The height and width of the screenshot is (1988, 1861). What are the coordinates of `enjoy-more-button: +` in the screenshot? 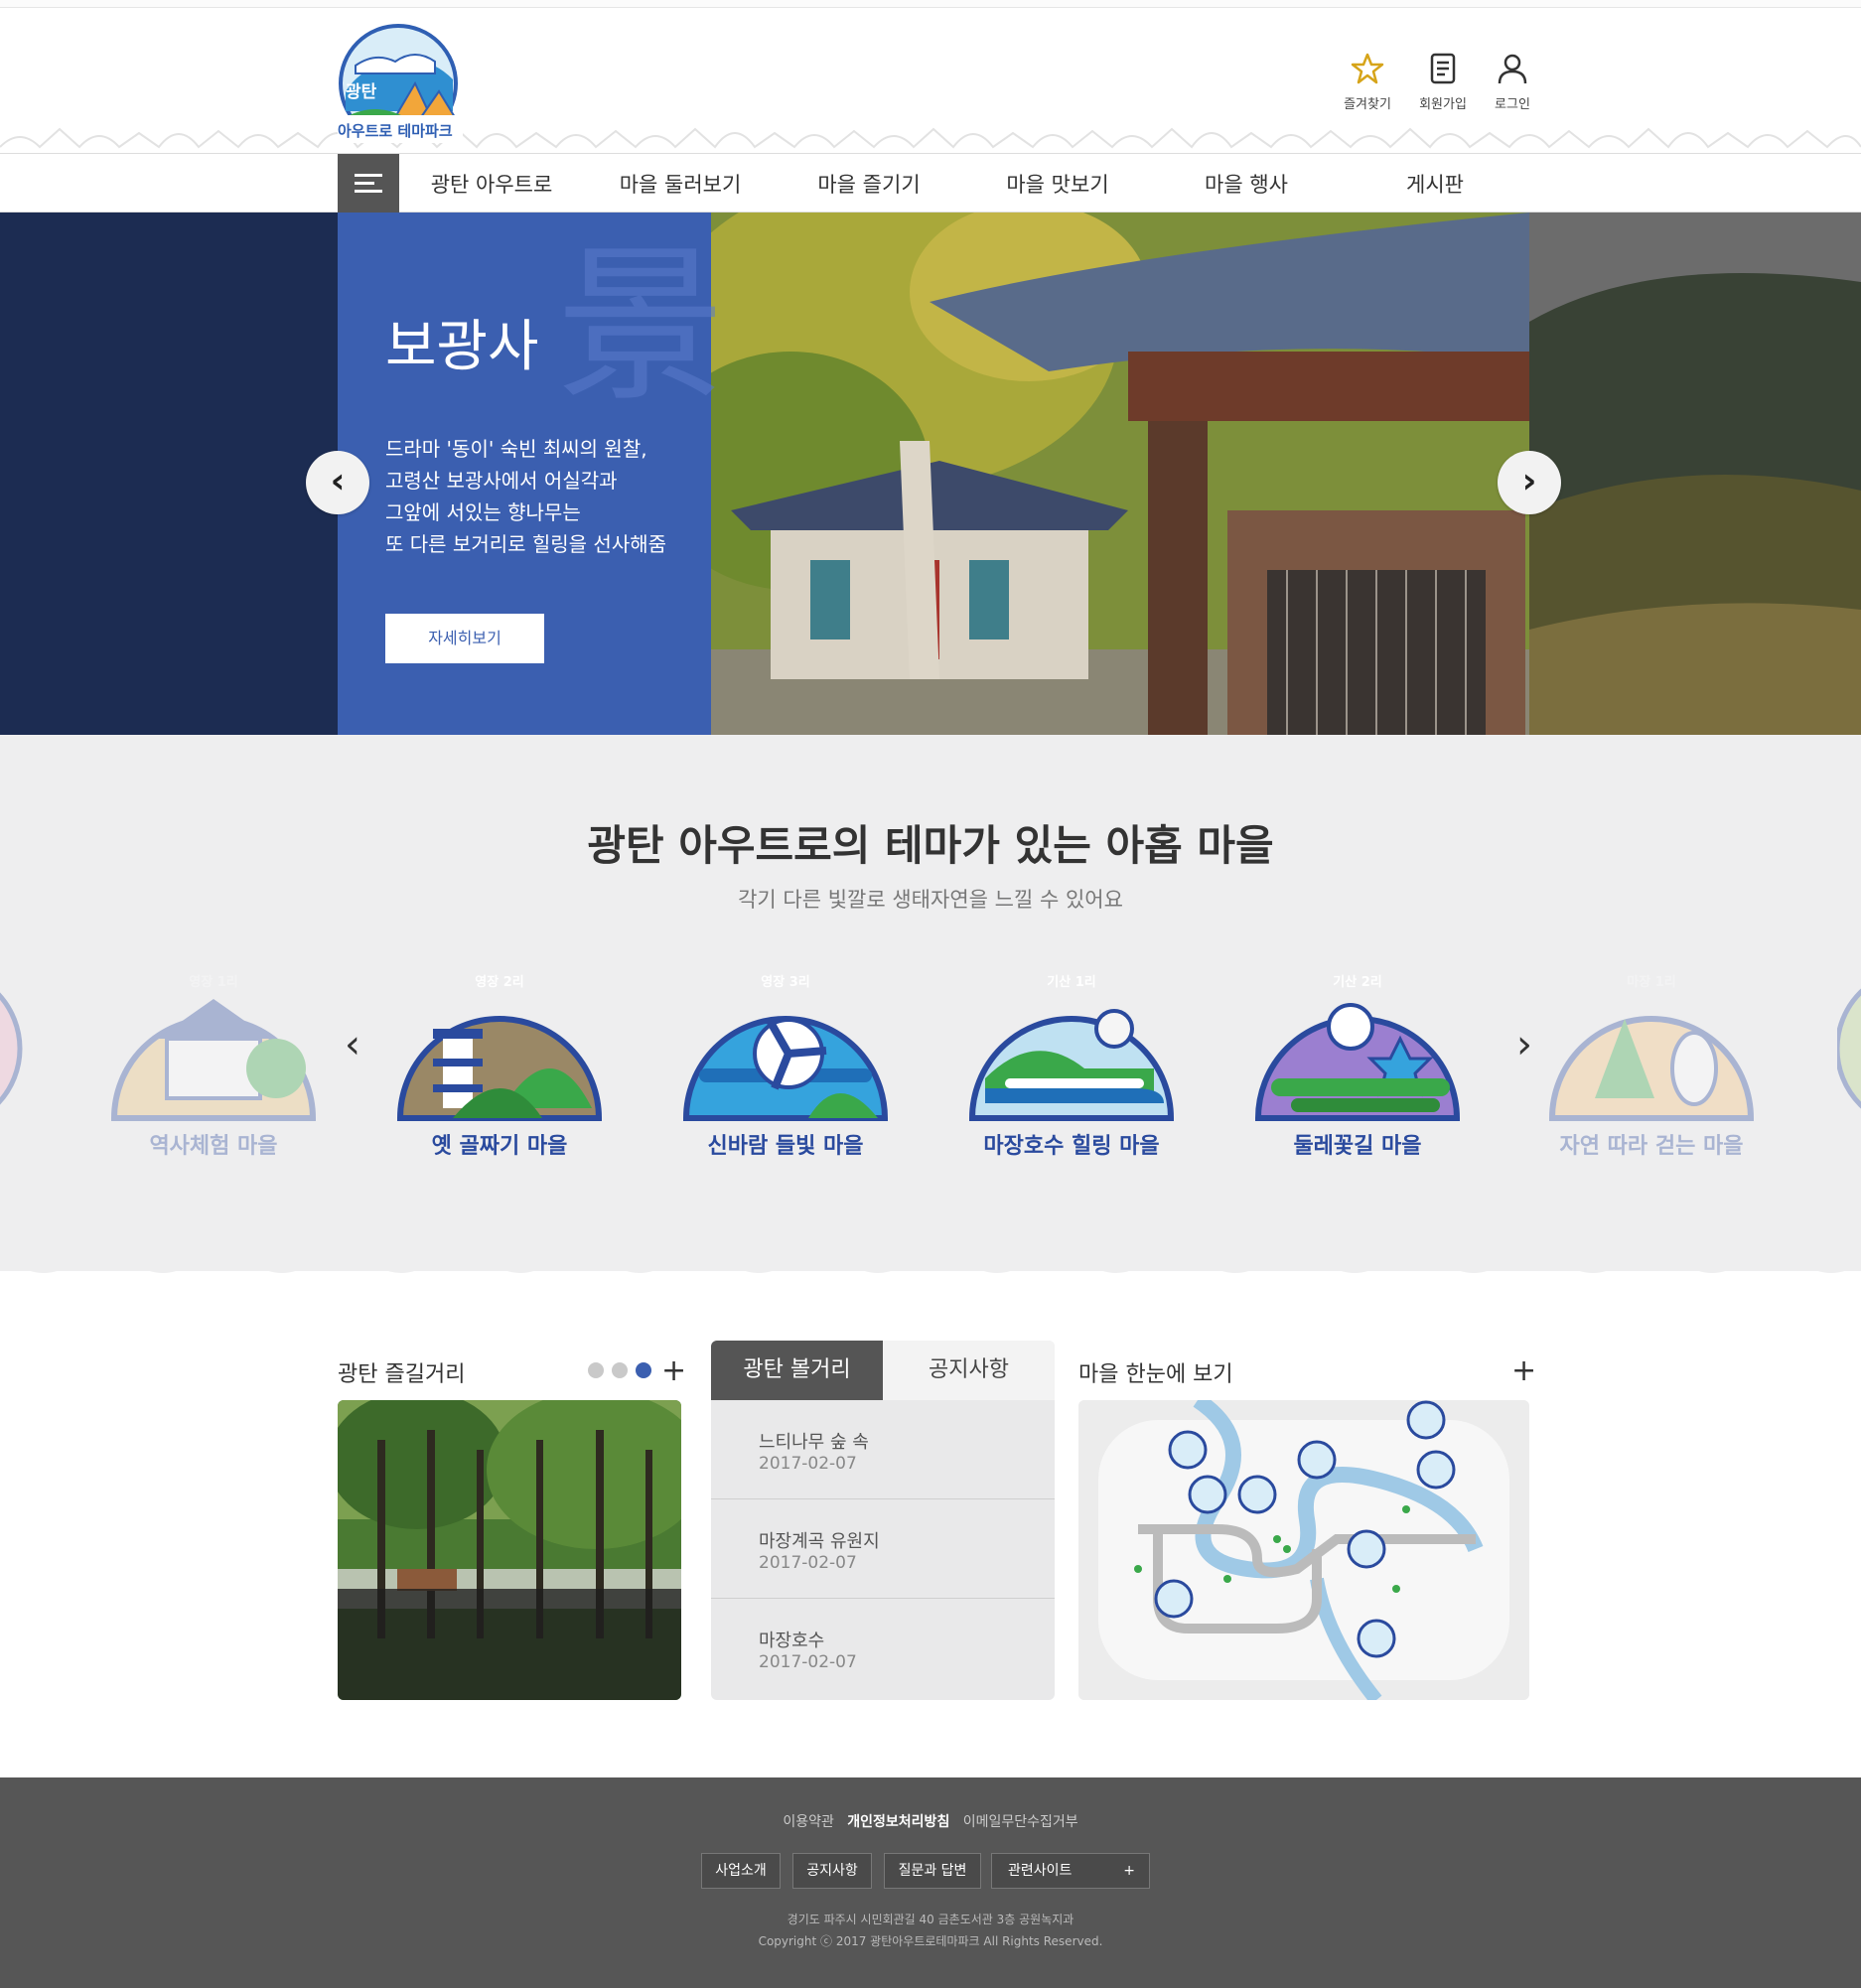 It's located at (673, 1371).